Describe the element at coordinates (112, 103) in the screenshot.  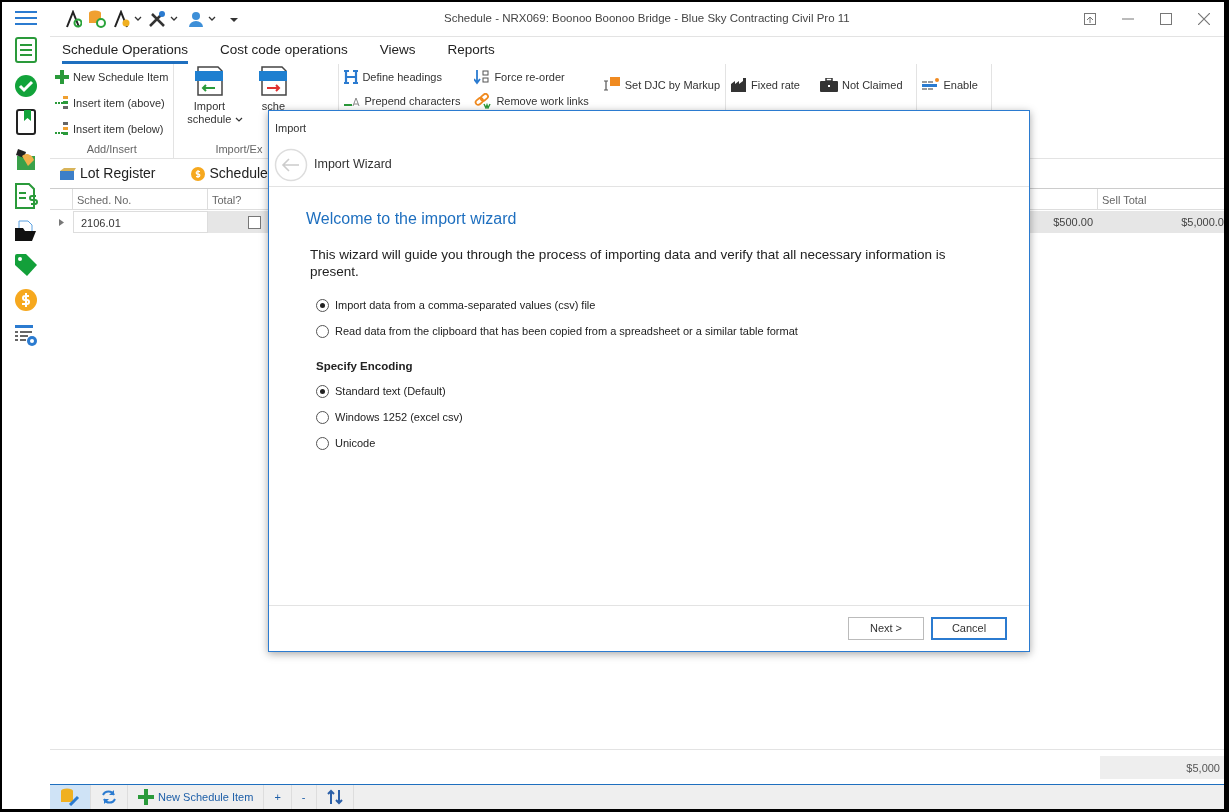
I see `ribbon-button: Insert item (above)` at that location.